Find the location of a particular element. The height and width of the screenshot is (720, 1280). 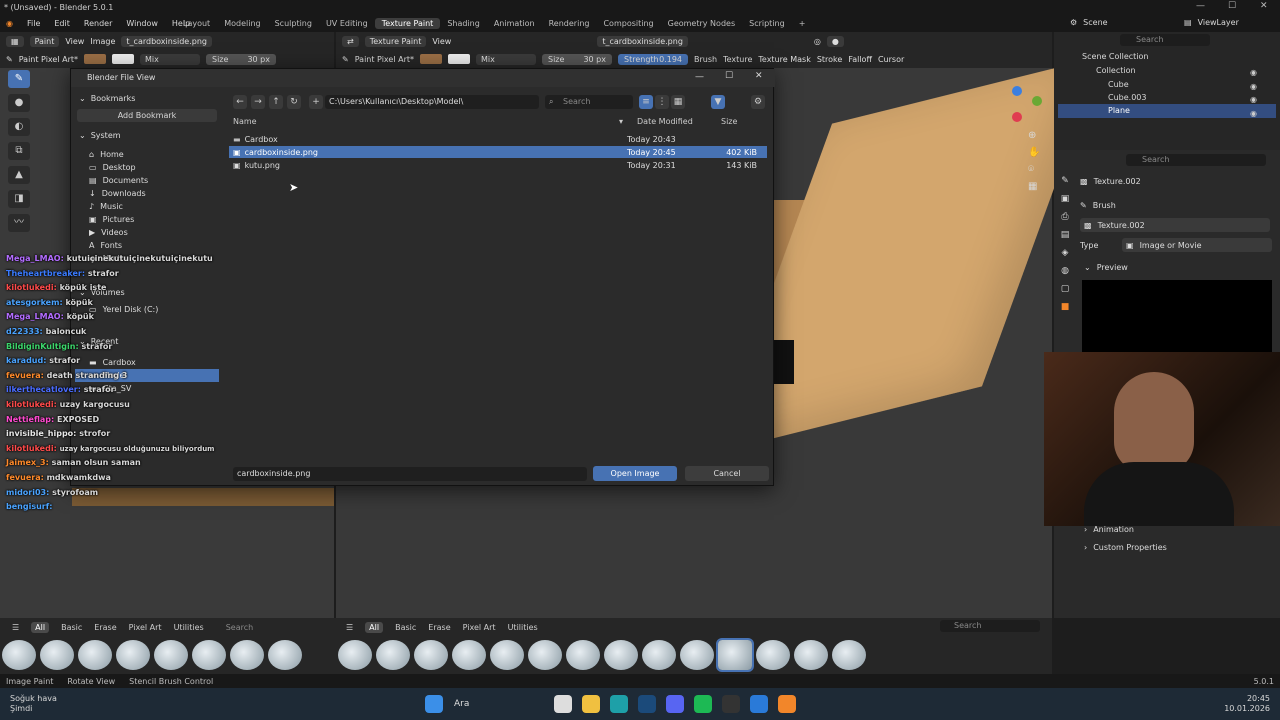

preview-section: ⌄ Preview is located at coordinates (1106, 267).